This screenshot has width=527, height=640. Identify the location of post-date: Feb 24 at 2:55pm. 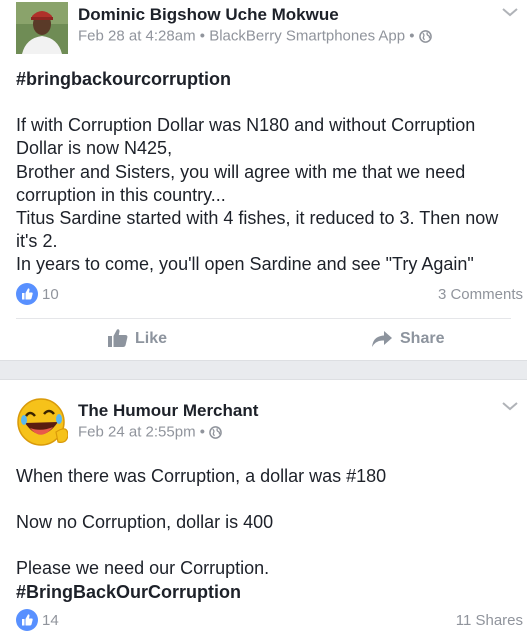
(137, 432).